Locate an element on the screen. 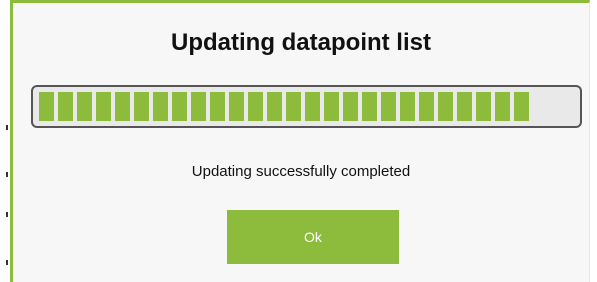 This screenshot has width=597, height=282. ok-button: Ok is located at coordinates (313, 237).